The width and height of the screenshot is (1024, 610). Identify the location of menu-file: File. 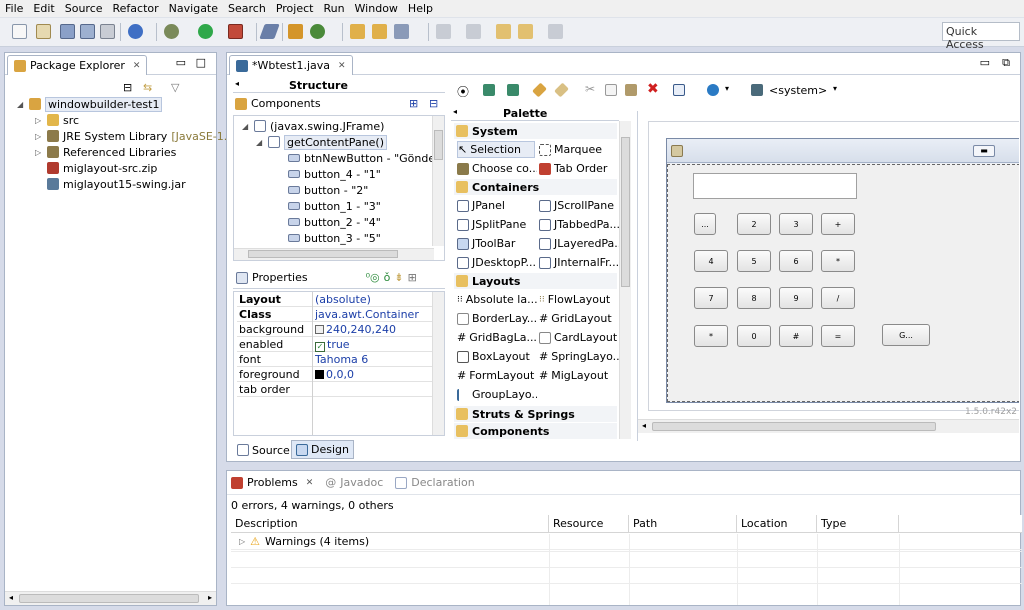
(14, 9).